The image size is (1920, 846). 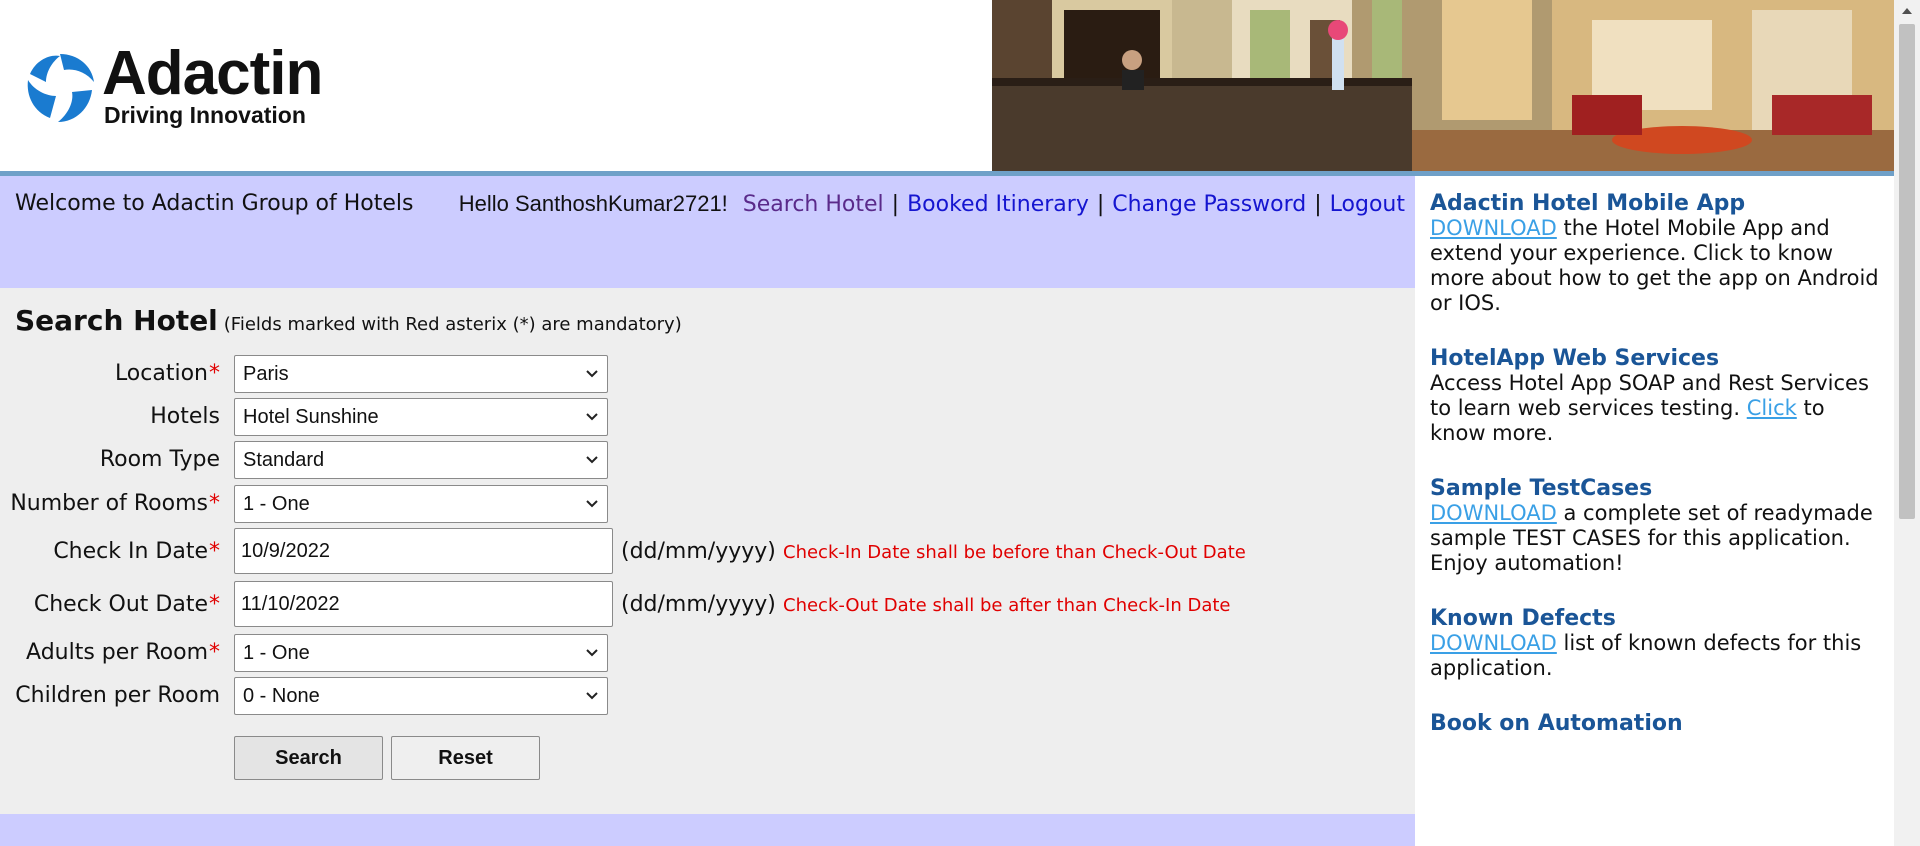 I want to click on hotels-value: Hotel Sunshine, so click(x=311, y=417).